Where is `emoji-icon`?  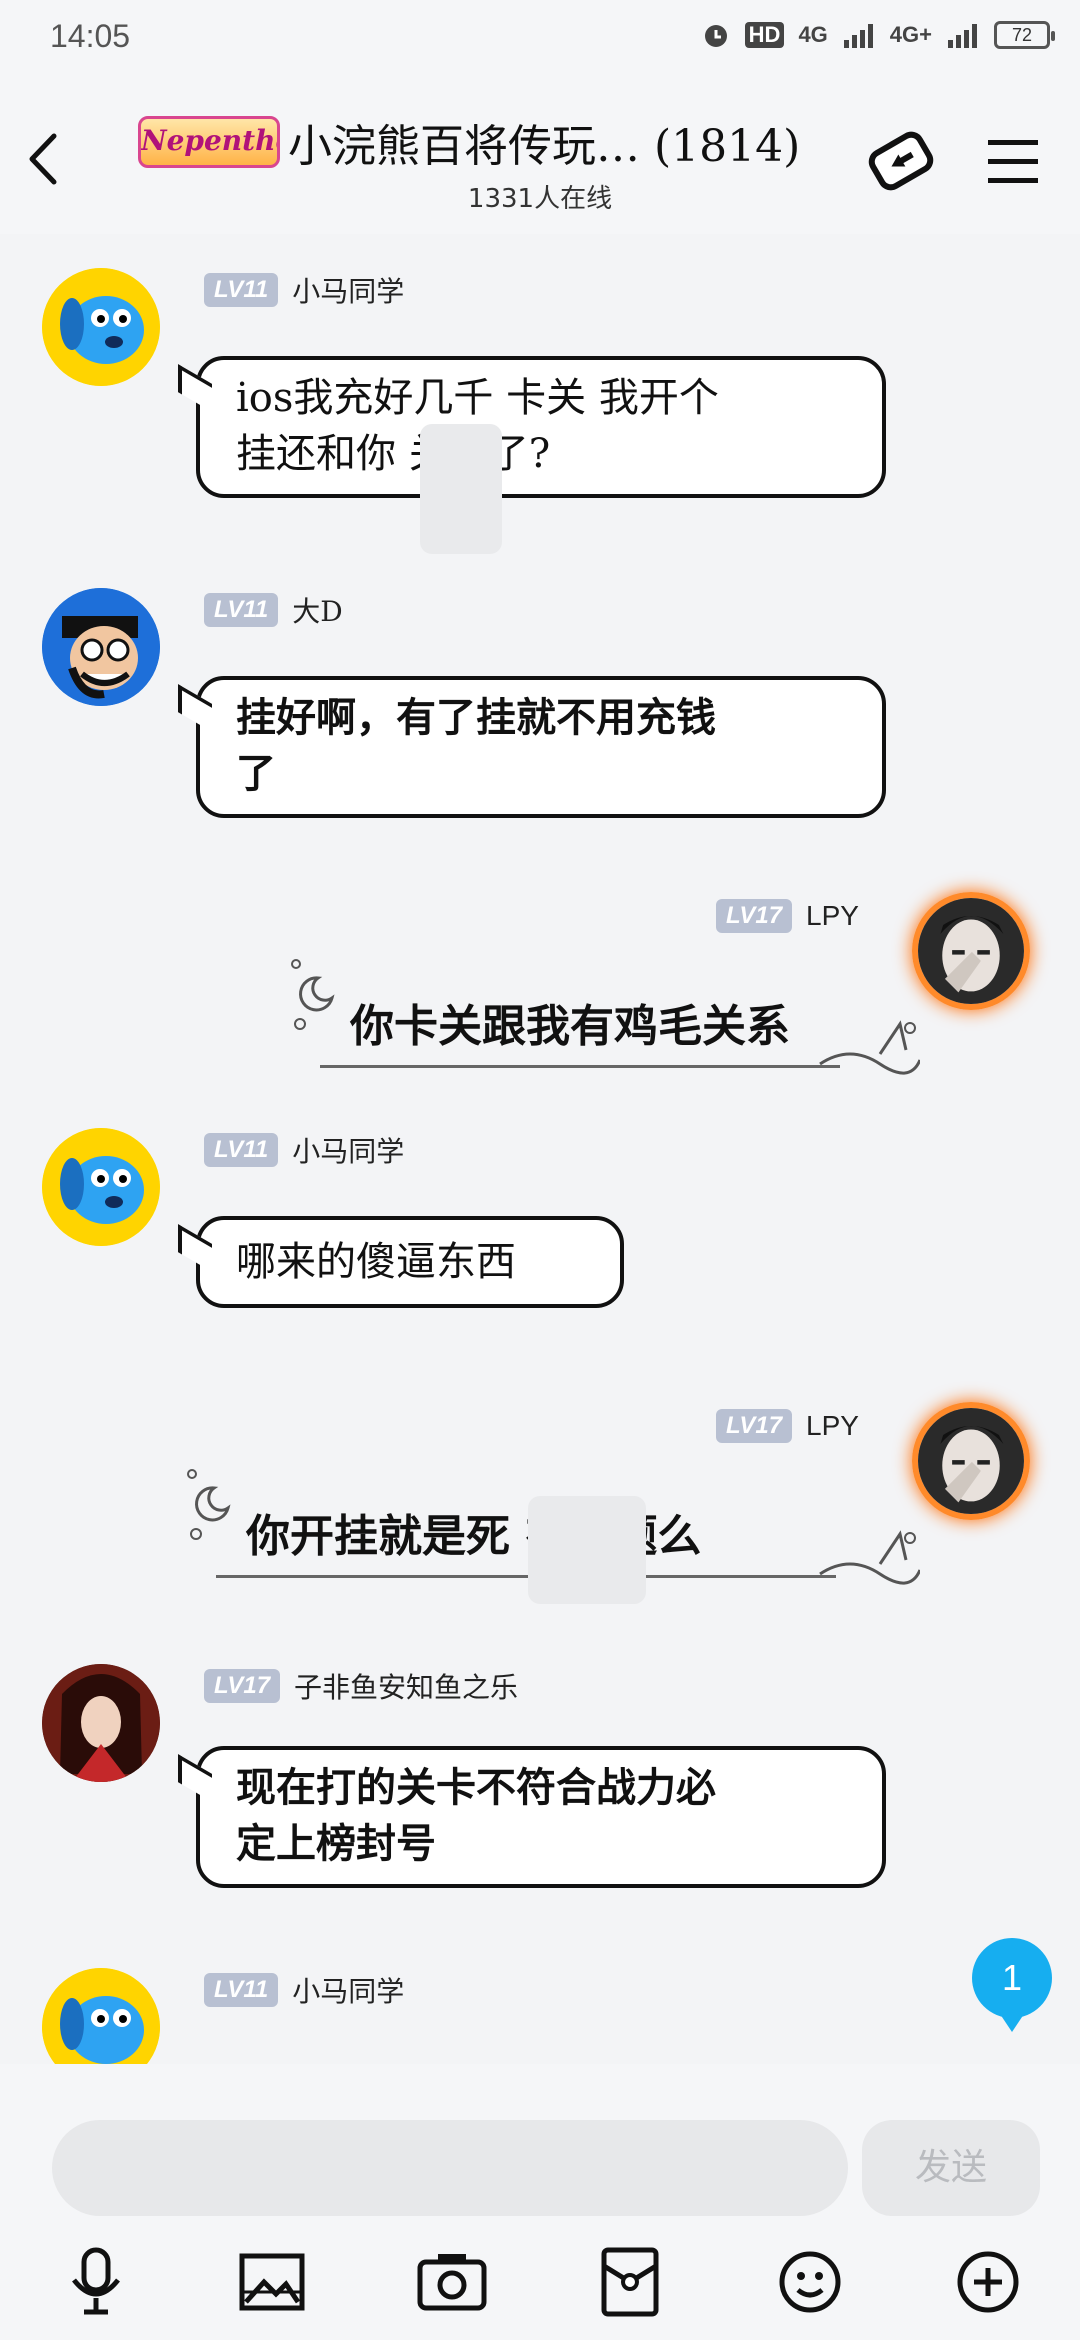 emoji-icon is located at coordinates (810, 2282).